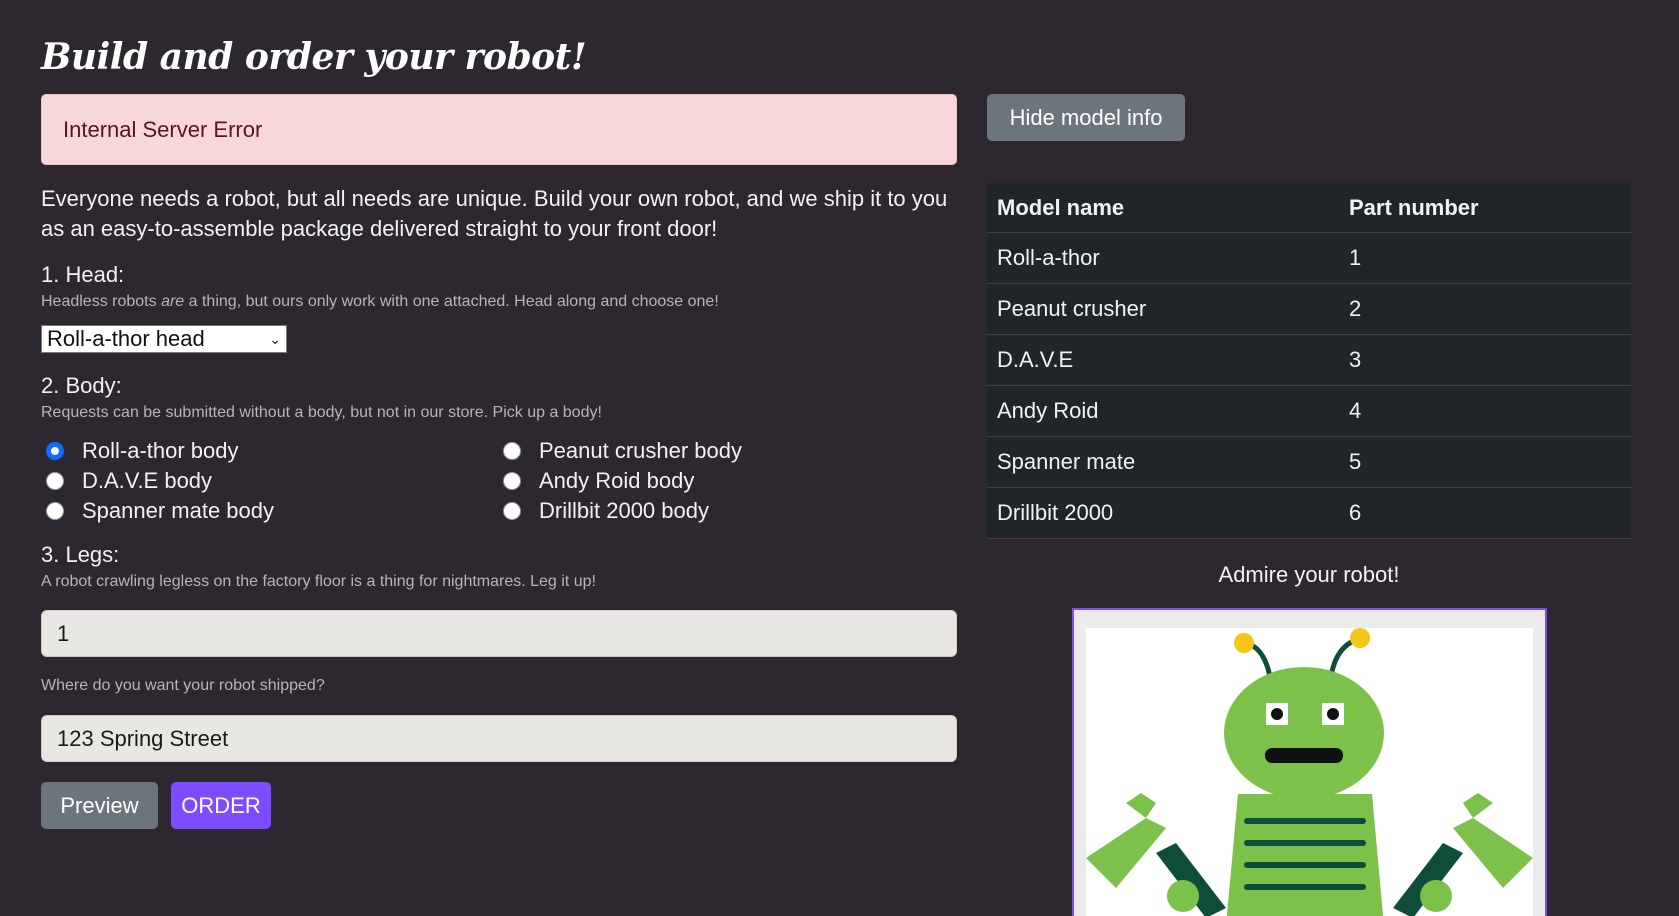 This screenshot has width=1679, height=916. I want to click on robot-preview-image, so click(1309, 772).